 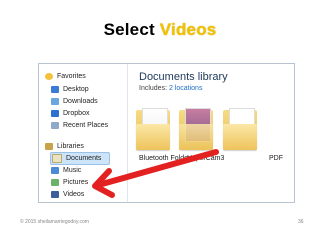 What do you see at coordinates (301, 222) in the screenshot?
I see `footer-page-number: 36` at bounding box center [301, 222].